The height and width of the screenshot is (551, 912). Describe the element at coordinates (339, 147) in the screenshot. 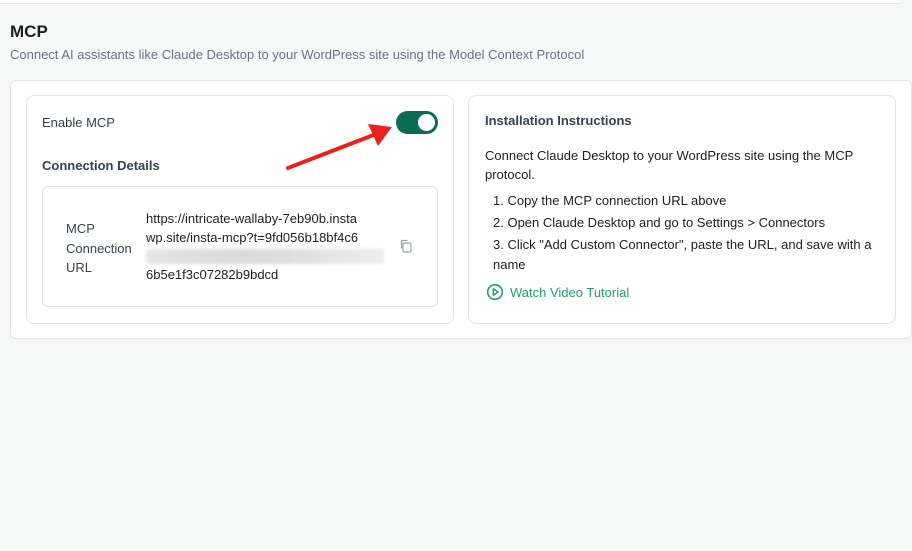

I see `annotation-arrow` at that location.